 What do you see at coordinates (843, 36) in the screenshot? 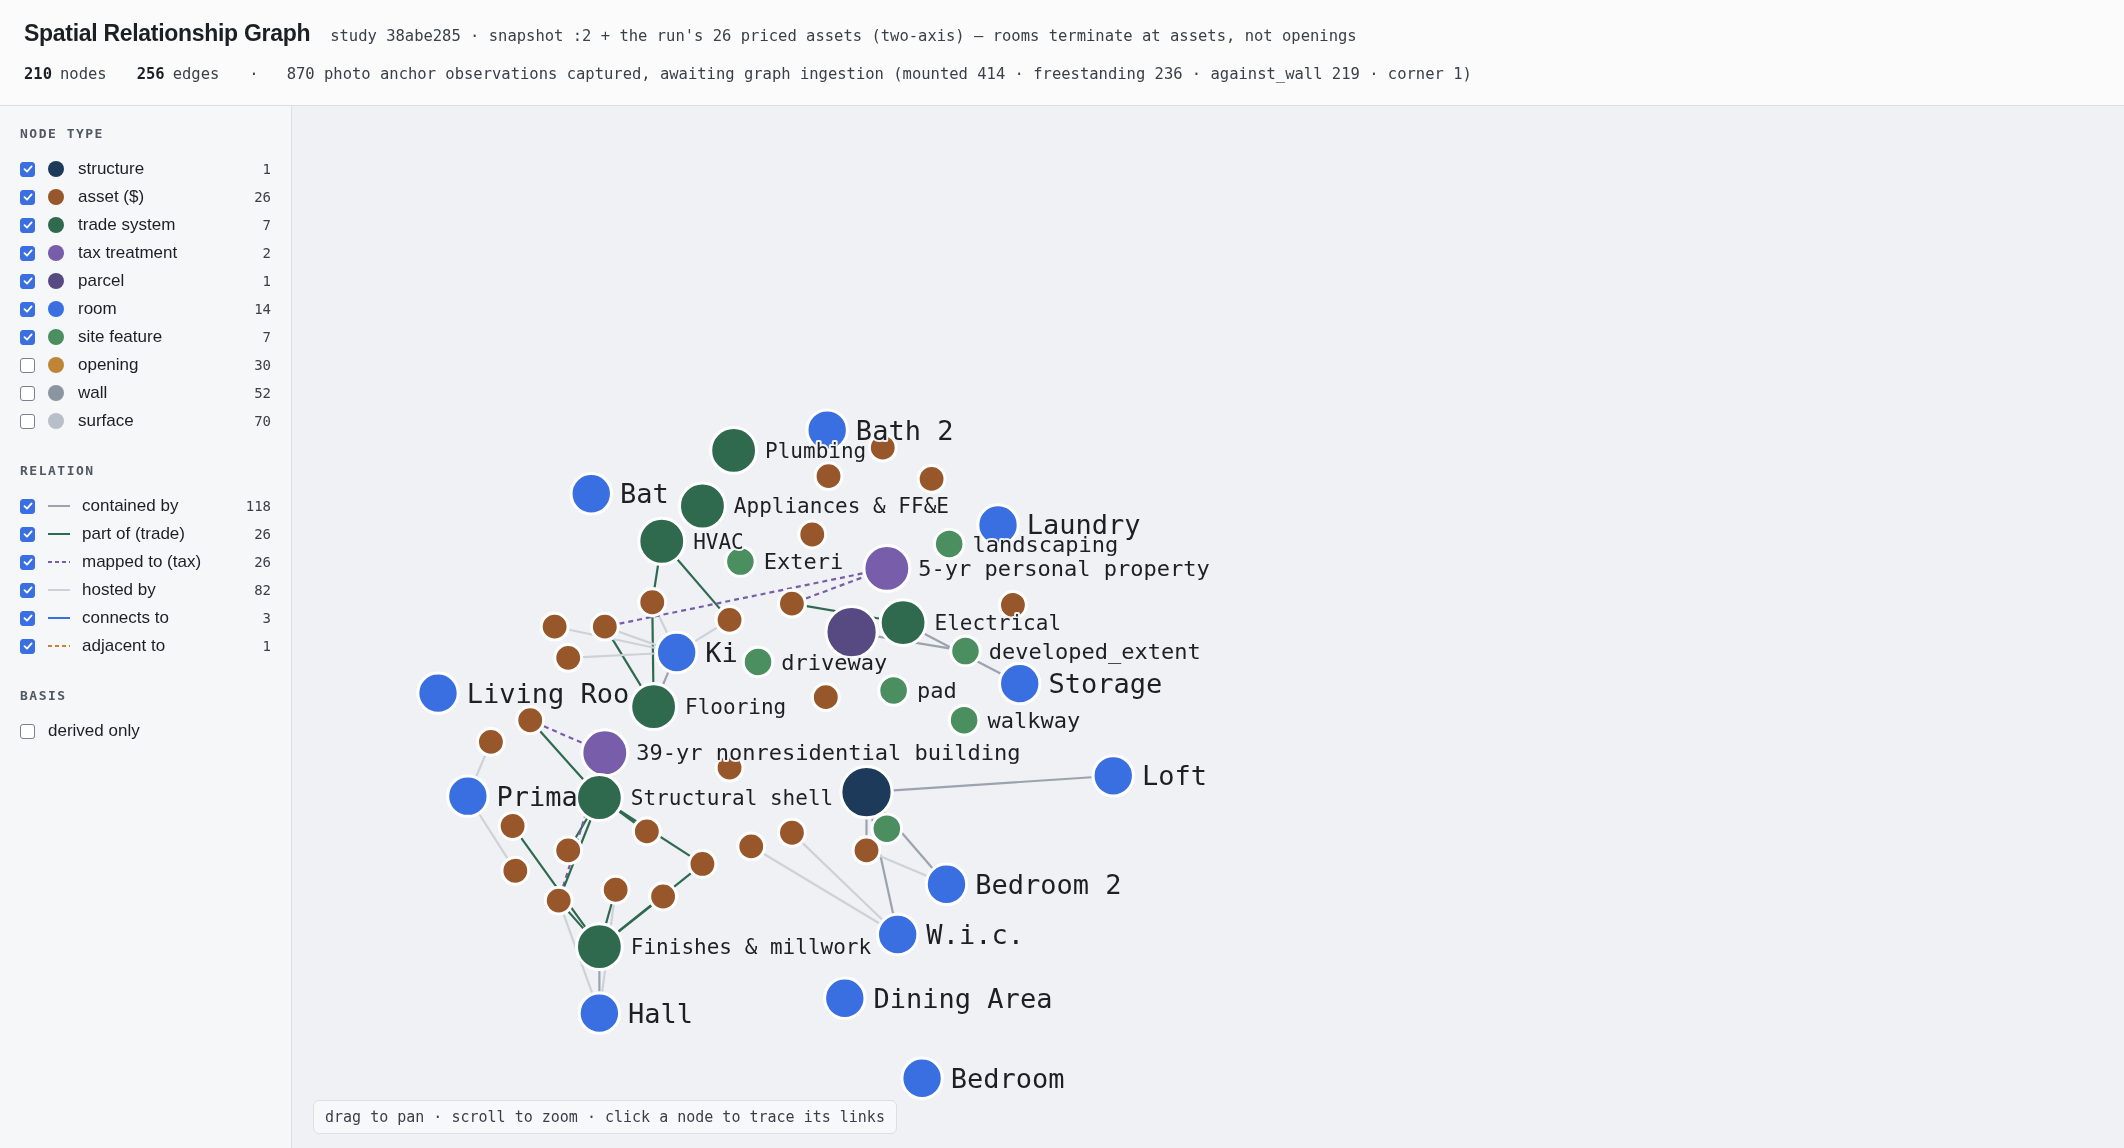
I see `study-summary: study 38abe285 · snapshot :2 + the run's 26 priced assets (two-axis) — rooms terminate at assets, not openings` at bounding box center [843, 36].